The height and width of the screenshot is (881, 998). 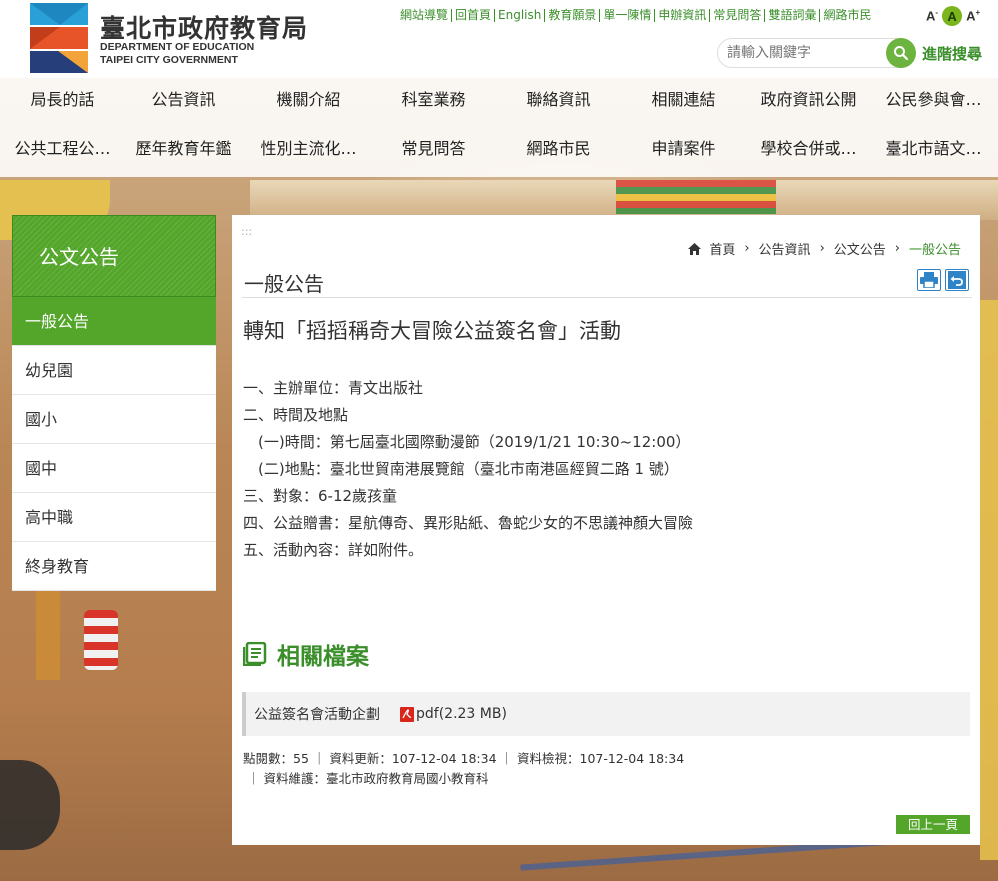 I want to click on related-files-title: 相關檔案, so click(x=323, y=657).